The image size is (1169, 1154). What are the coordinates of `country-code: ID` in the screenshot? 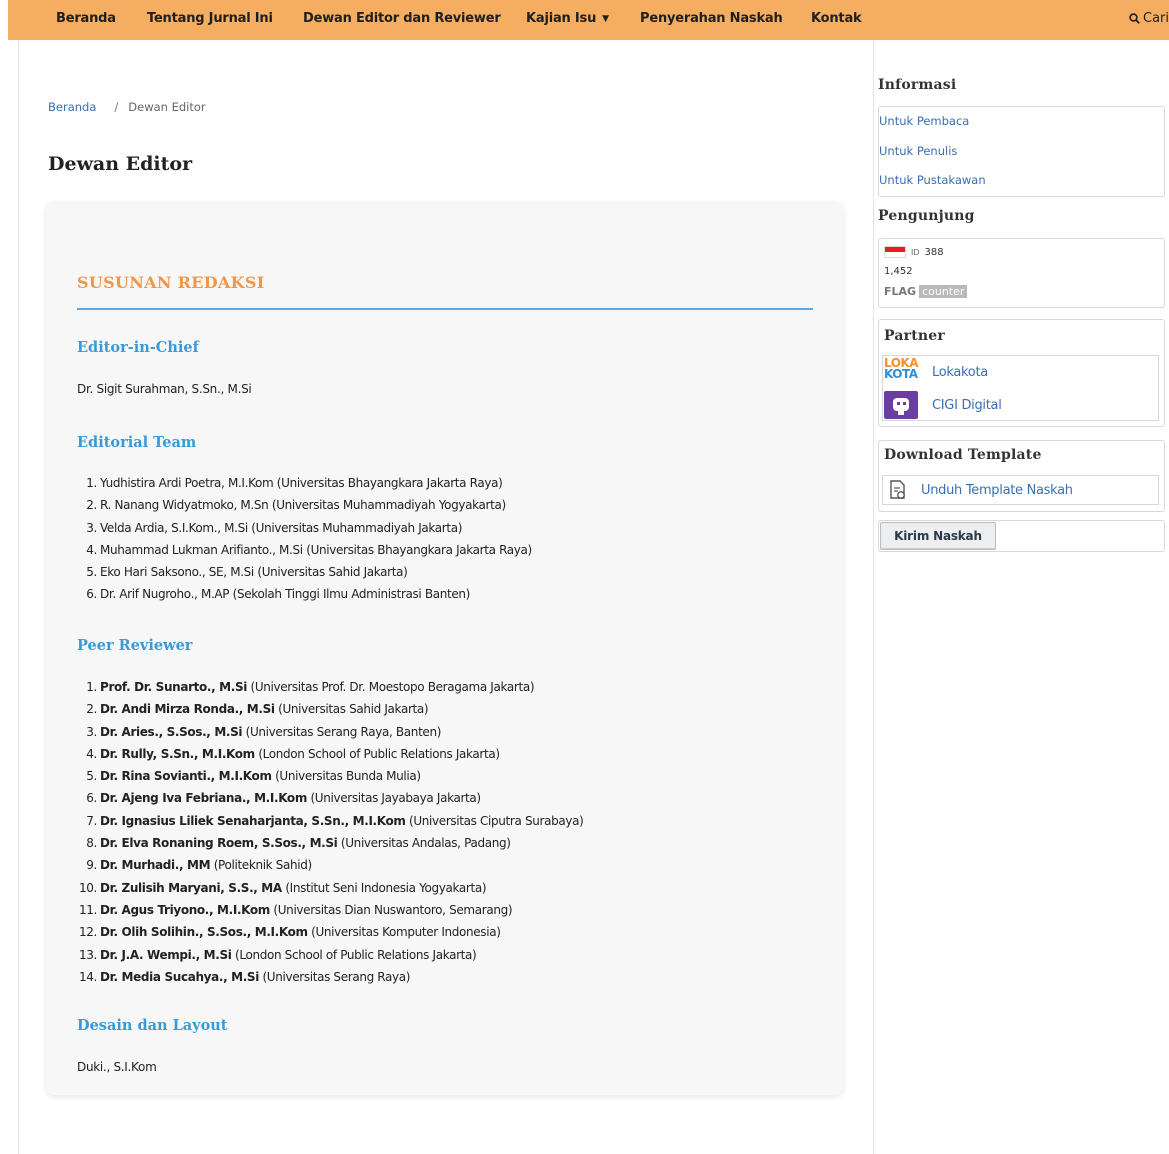 It's located at (915, 252).